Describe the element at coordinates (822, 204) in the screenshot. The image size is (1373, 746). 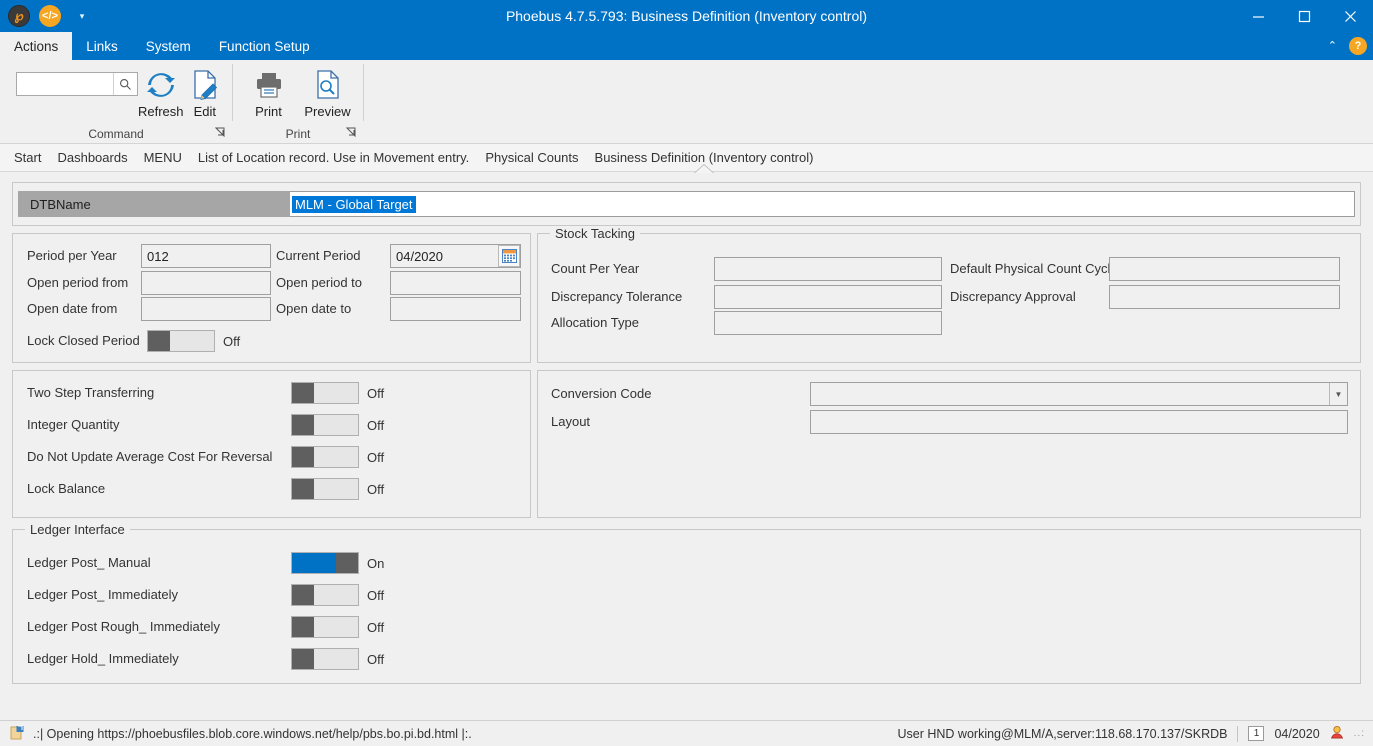
I see `dtbname-input: MLM - Global Target` at that location.